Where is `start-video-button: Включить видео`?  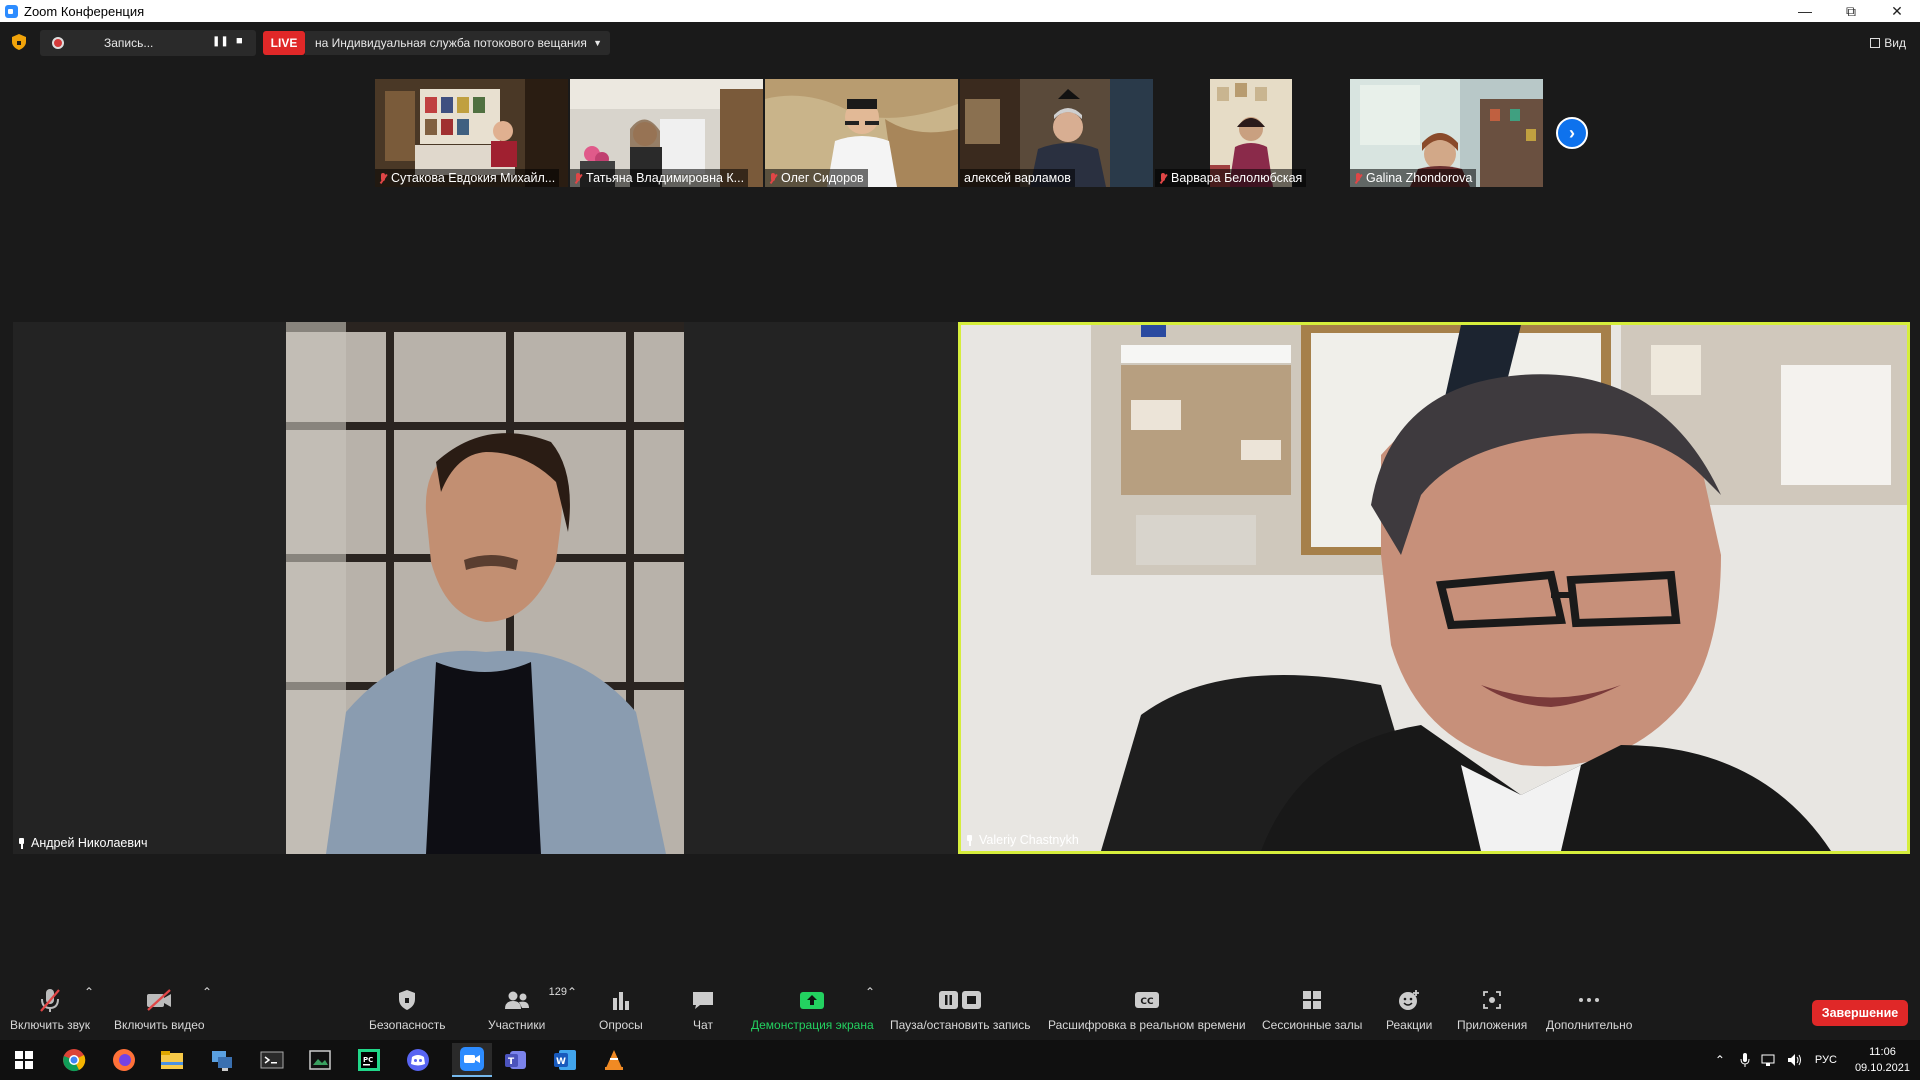
start-video-button: Включить видео is located at coordinates (159, 1010).